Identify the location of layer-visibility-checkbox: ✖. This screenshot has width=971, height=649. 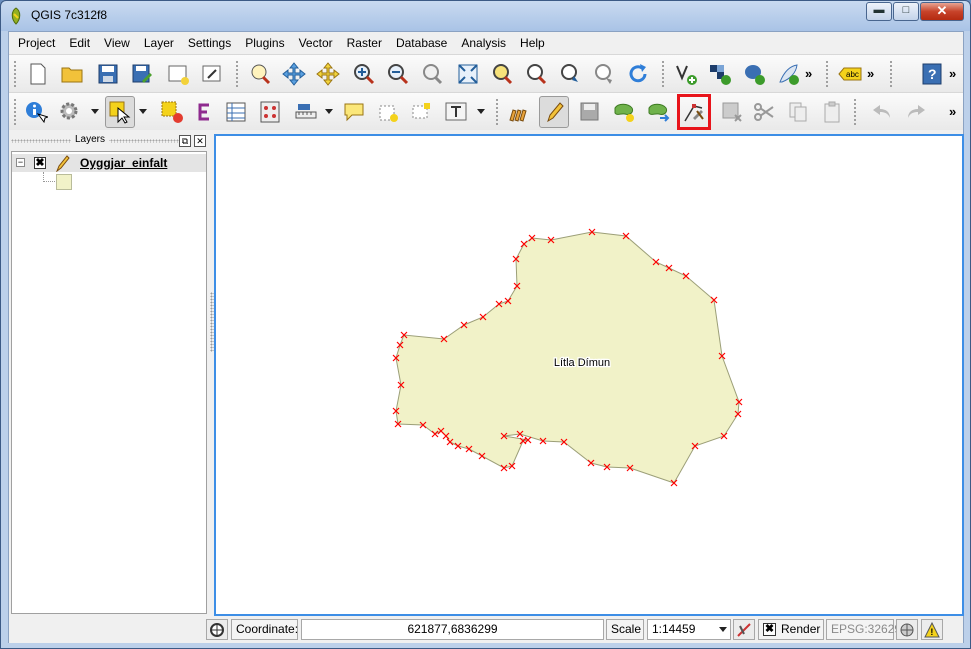
(40, 163).